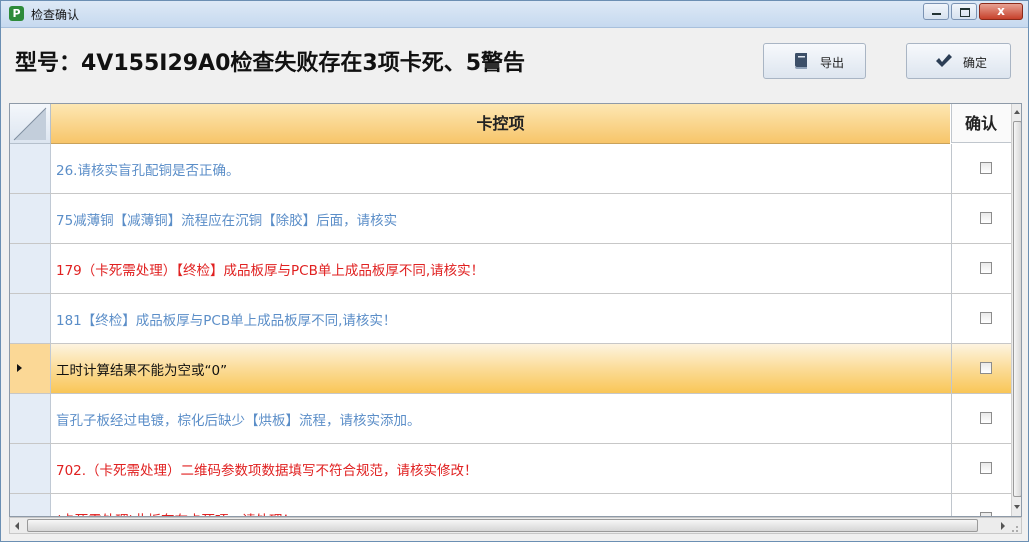 Image resolution: width=1029 pixels, height=542 pixels. What do you see at coordinates (176, 512) in the screenshot?
I see `row-text: (卡死需处理)此板存在卡死项，请处理！` at bounding box center [176, 512].